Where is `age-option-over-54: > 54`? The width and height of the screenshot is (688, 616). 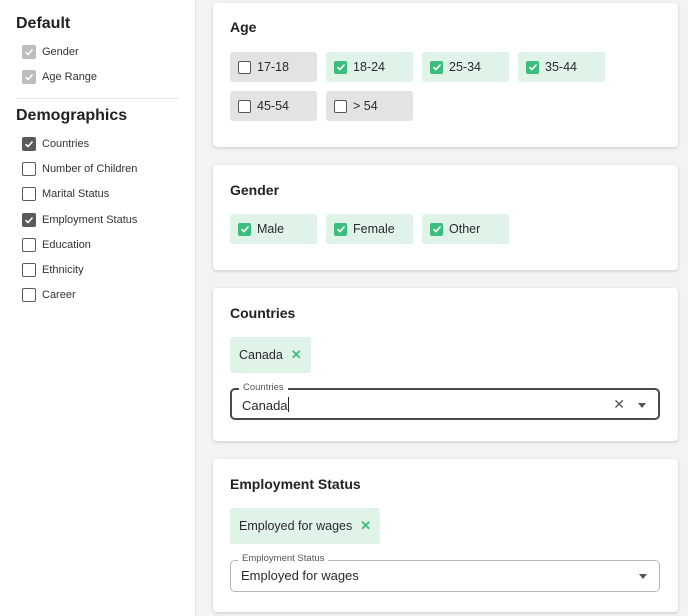 age-option-over-54: > 54 is located at coordinates (369, 106).